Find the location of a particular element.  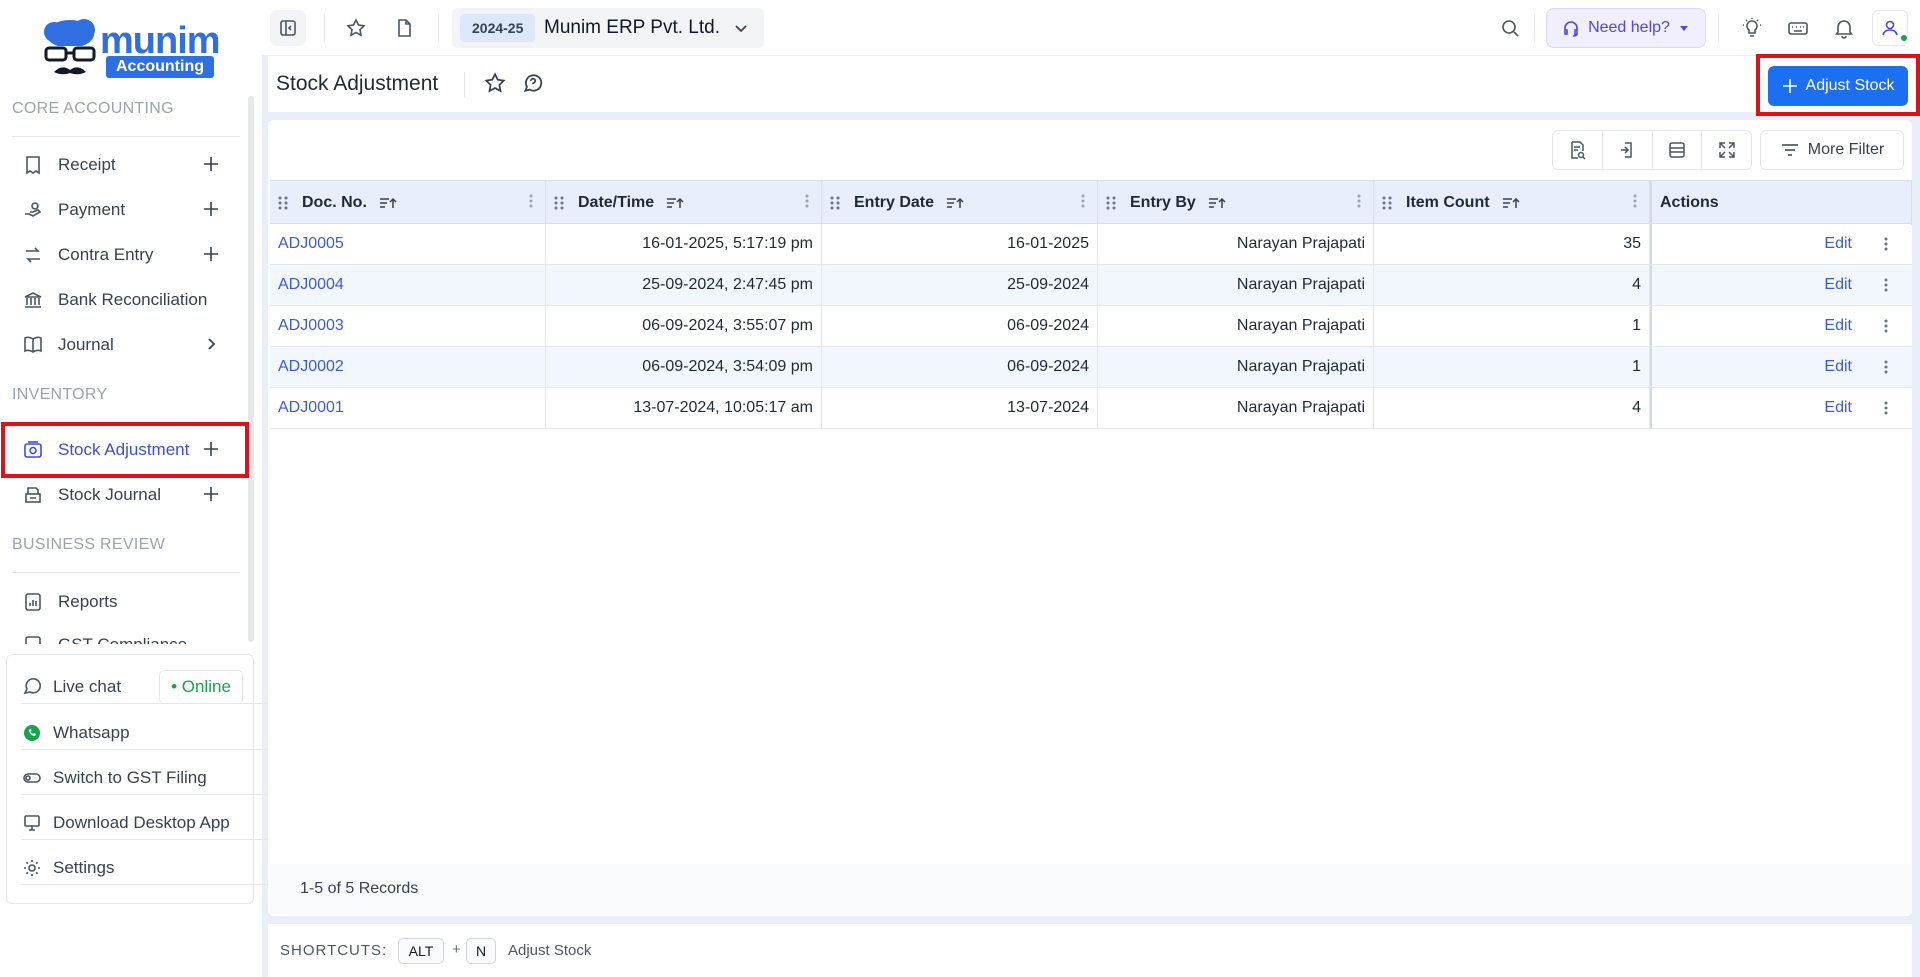

column-header-item-count: Item Count is located at coordinates (1512, 203).